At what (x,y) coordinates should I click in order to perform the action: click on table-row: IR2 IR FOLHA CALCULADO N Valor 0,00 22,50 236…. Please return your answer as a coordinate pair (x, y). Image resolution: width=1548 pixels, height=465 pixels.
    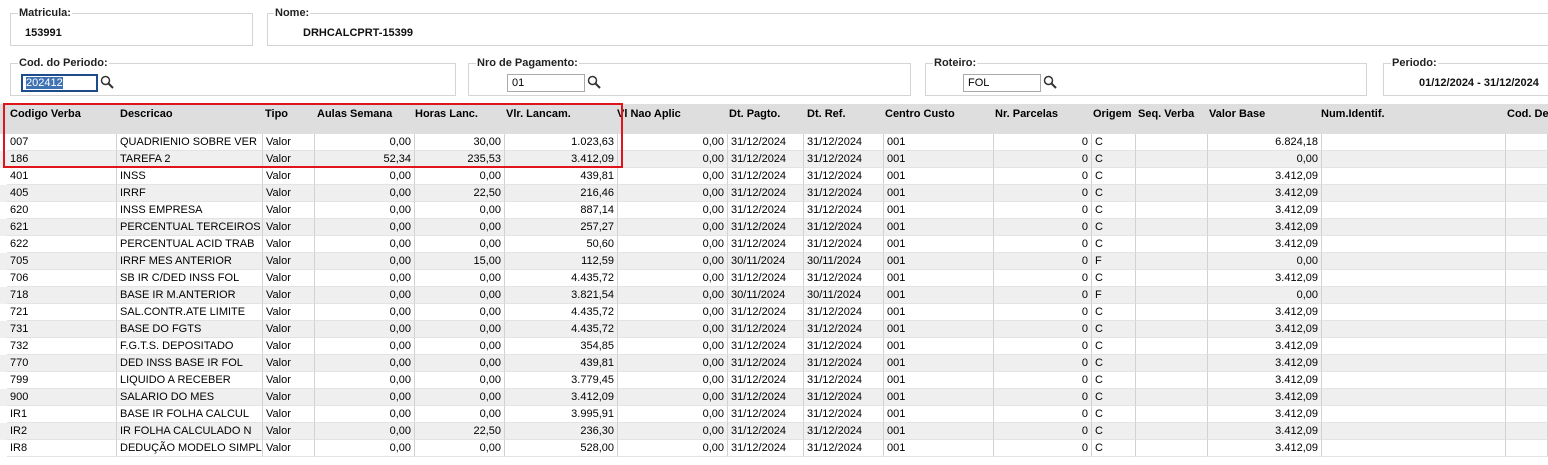
    Looking at the image, I should click on (774, 431).